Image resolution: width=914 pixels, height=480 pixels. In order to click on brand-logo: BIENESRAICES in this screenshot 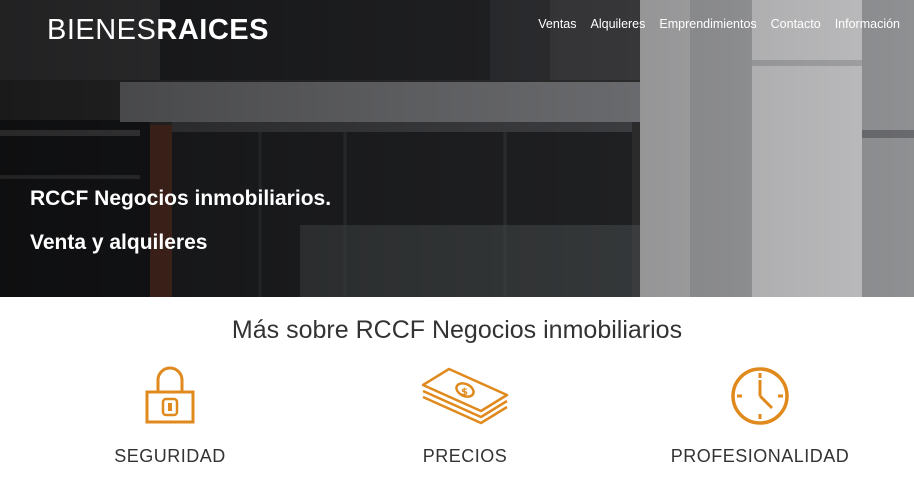, I will do `click(158, 30)`.